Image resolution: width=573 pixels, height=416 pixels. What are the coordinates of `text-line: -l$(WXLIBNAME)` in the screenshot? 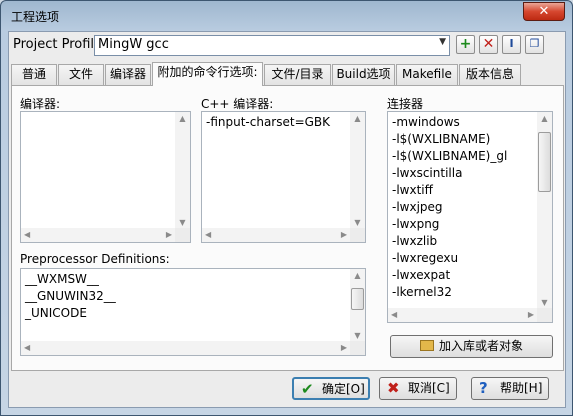 It's located at (441, 139).